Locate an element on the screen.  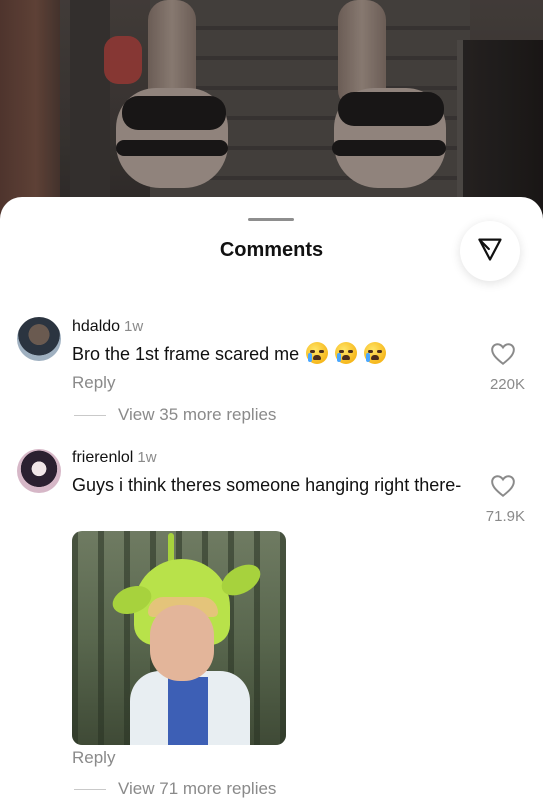
like-count: 71.9K is located at coordinates (505, 516).